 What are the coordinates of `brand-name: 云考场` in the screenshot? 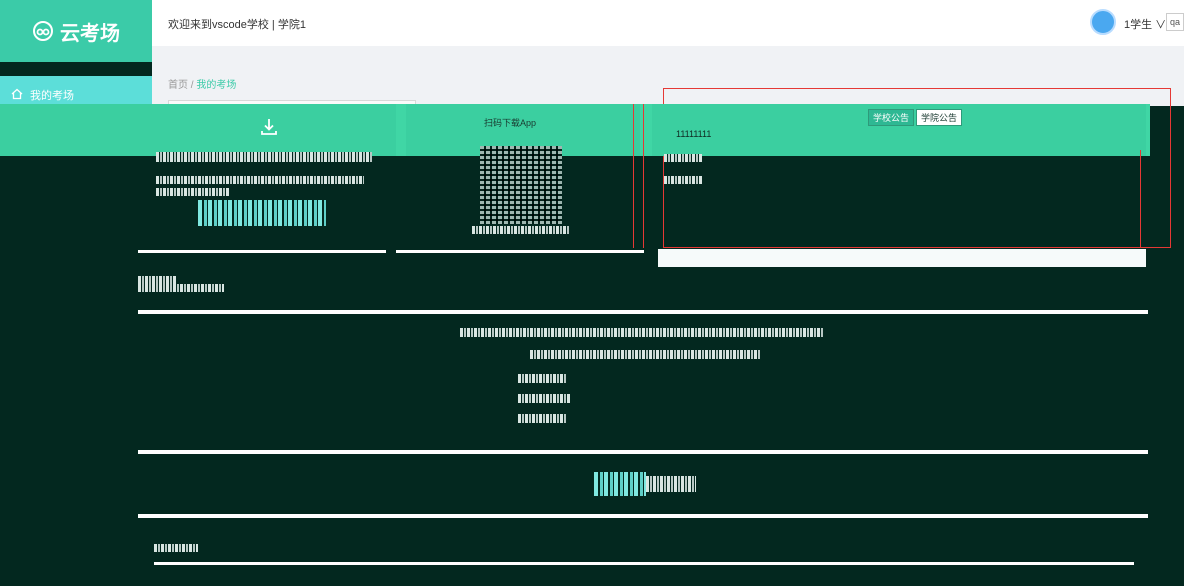 It's located at (90, 33).